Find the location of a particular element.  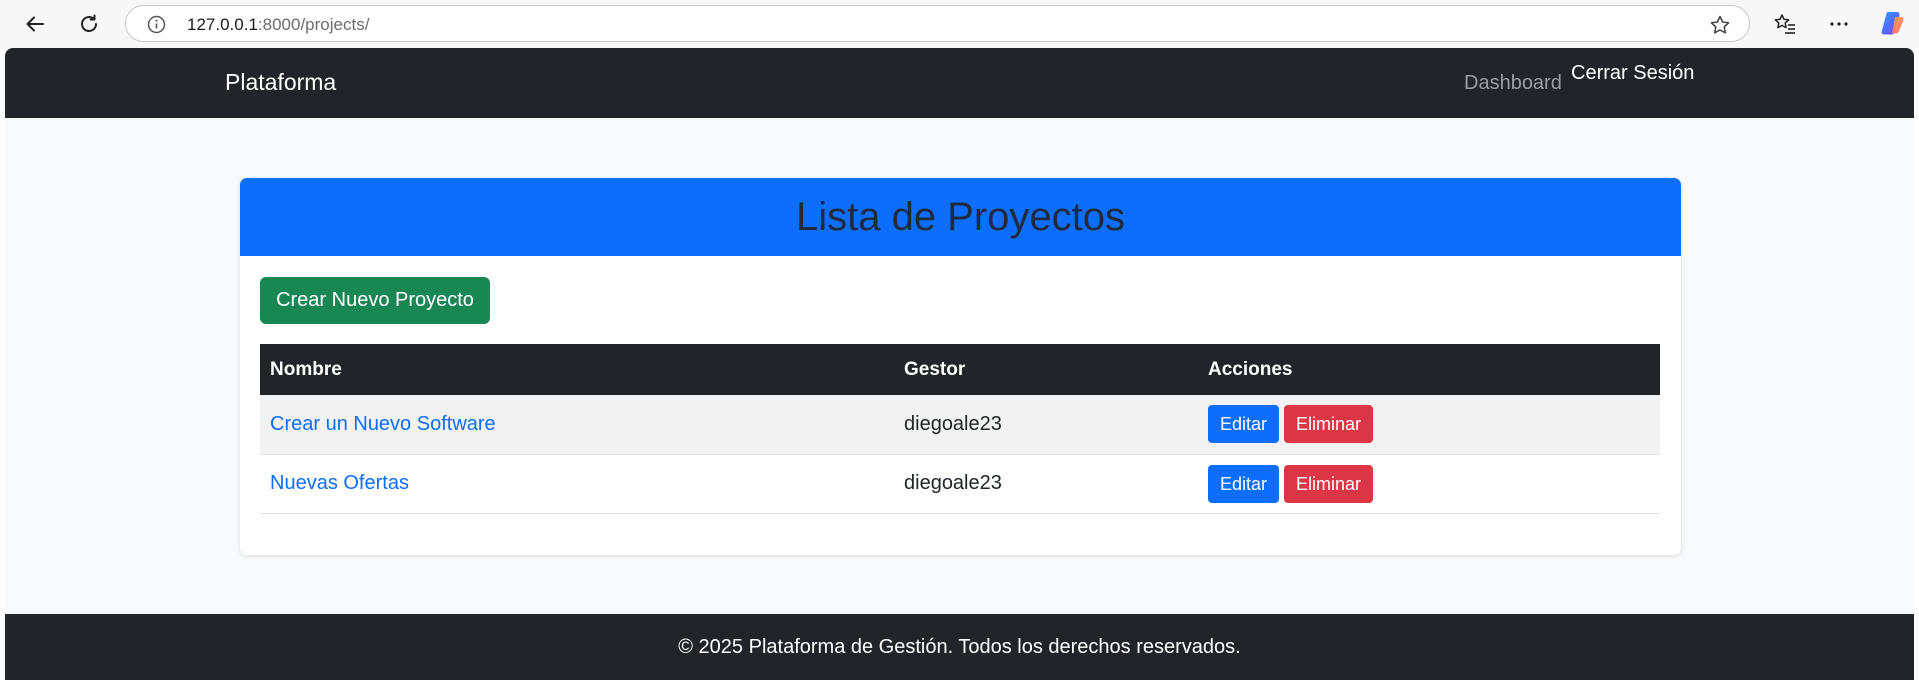

header-gestor: Gestor is located at coordinates (935, 369).